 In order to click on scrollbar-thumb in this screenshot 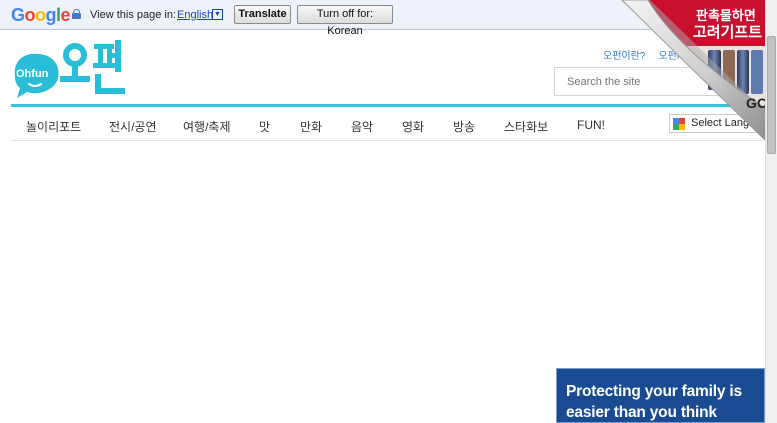, I will do `click(771, 95)`.